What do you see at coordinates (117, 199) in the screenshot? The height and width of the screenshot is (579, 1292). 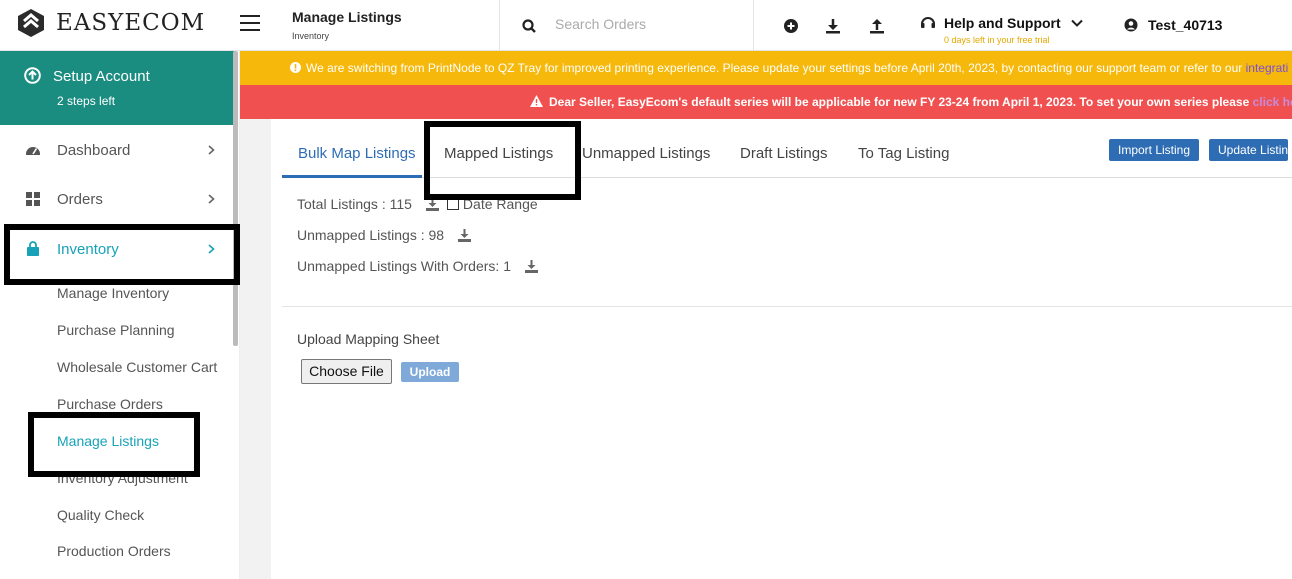 I see `sidebar-item-orders: Orders` at bounding box center [117, 199].